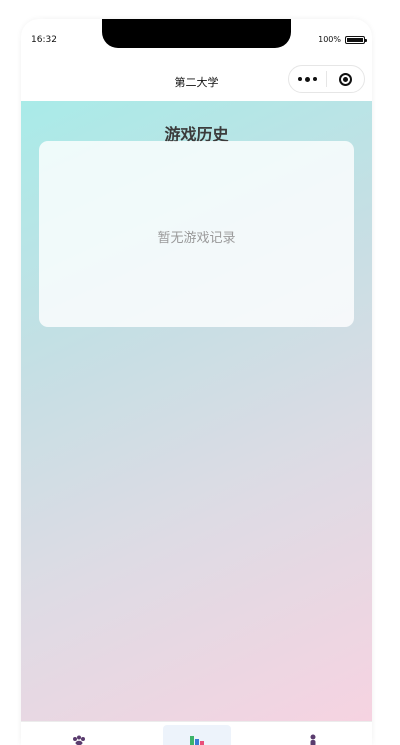 Image resolution: width=400 pixels, height=745 pixels. I want to click on more-button, so click(307, 79).